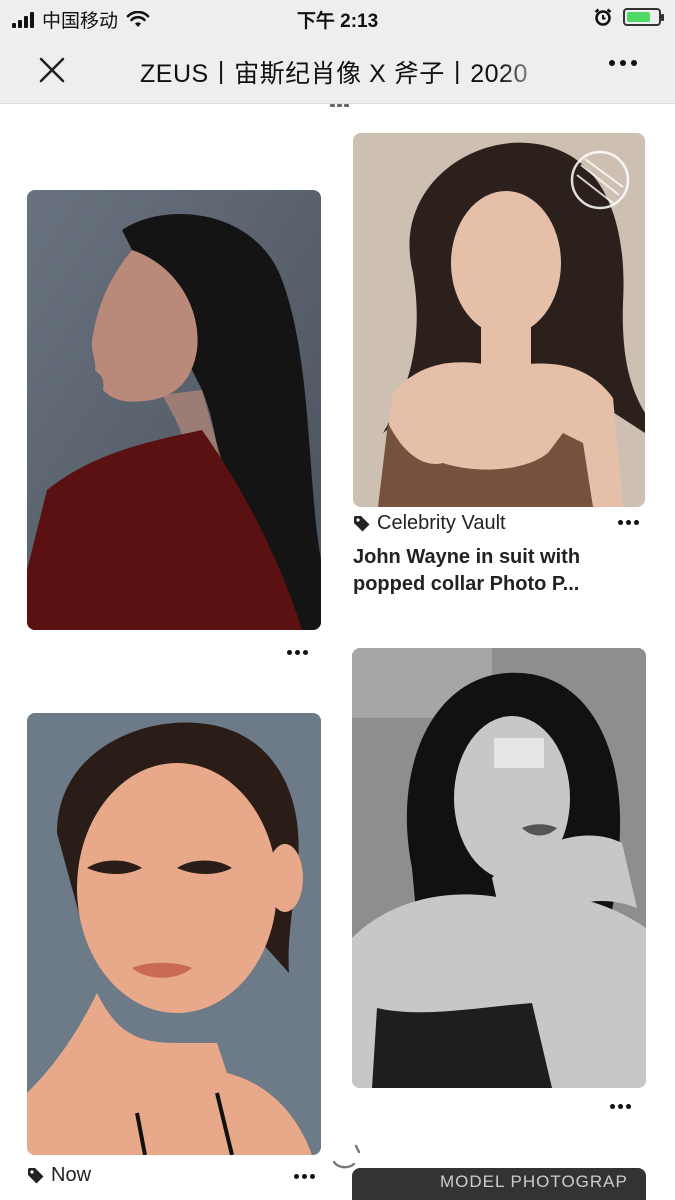 The width and height of the screenshot is (675, 1200). What do you see at coordinates (441, 523) in the screenshot?
I see `pin-source-label: Celebrity Vault` at bounding box center [441, 523].